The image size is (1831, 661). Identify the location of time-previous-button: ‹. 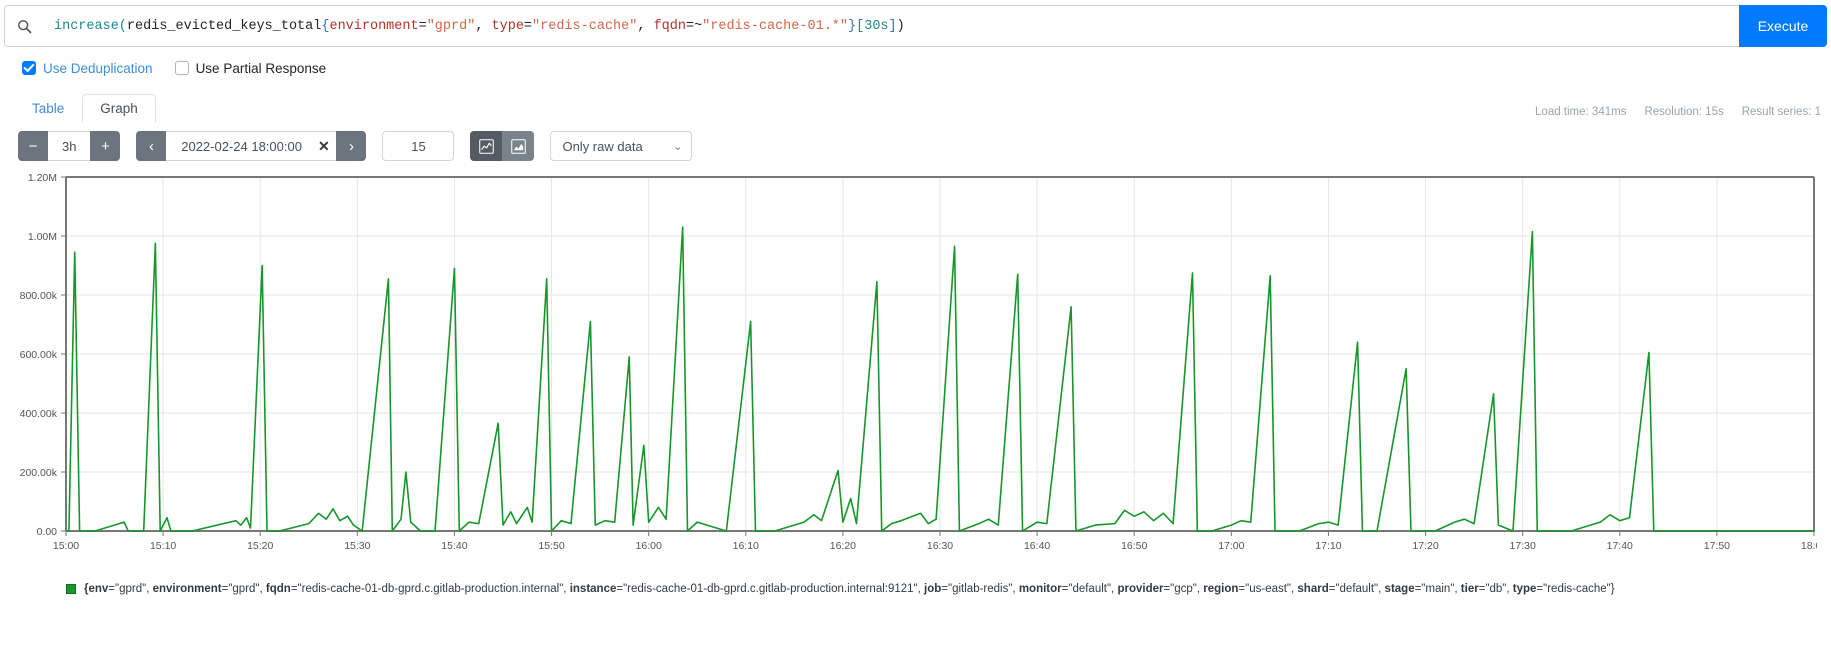
(151, 146).